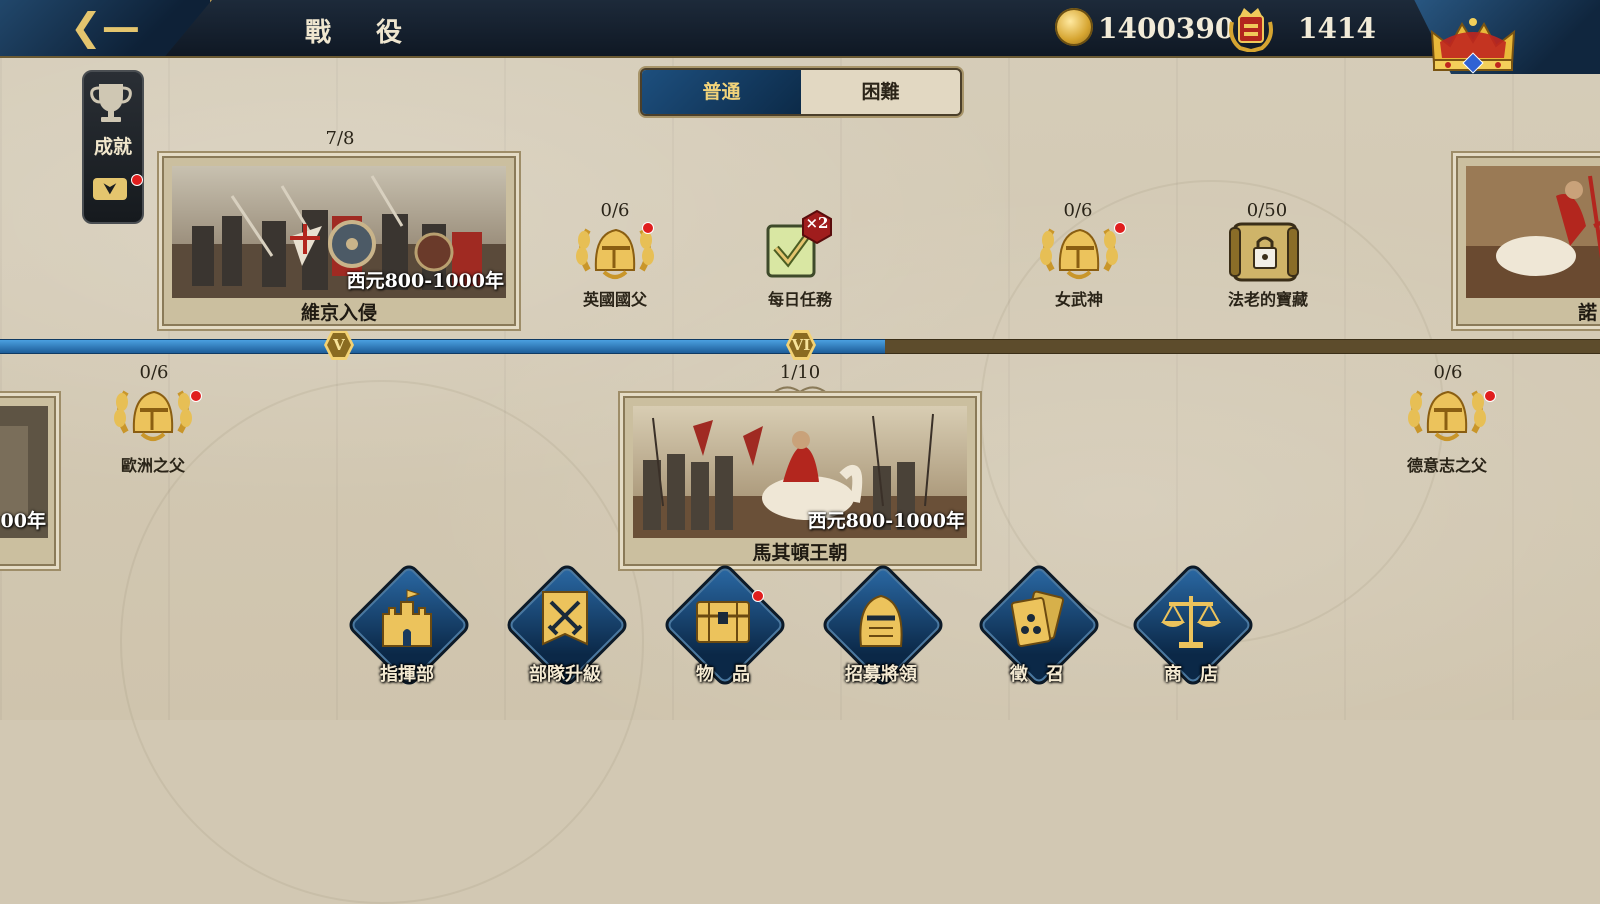 The width and height of the screenshot is (1600, 904). I want to click on double-reward-label: ×2, so click(817, 223).